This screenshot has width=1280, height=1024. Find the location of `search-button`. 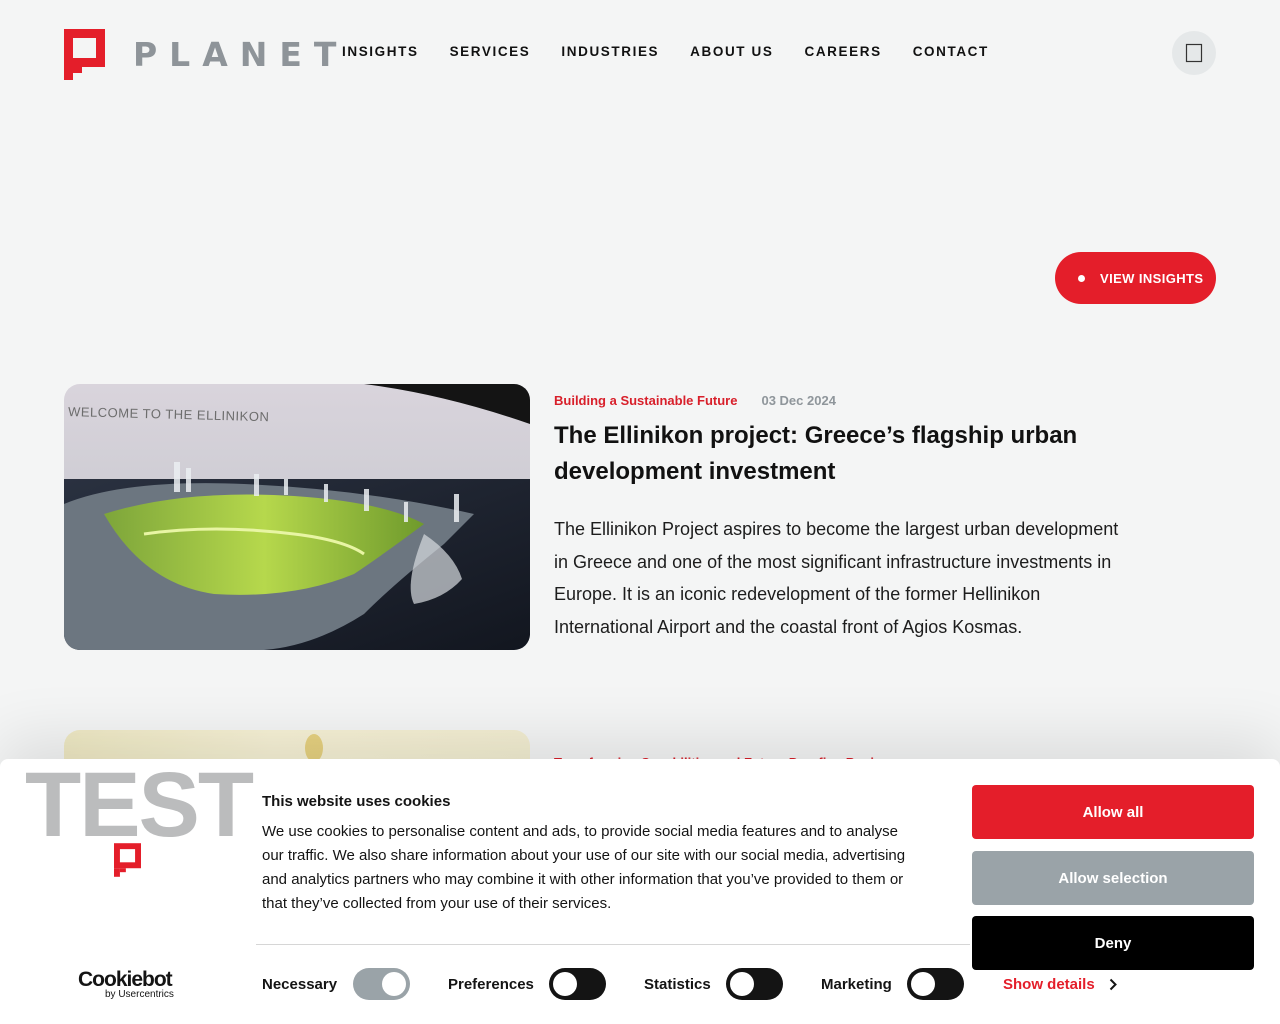

search-button is located at coordinates (1194, 53).